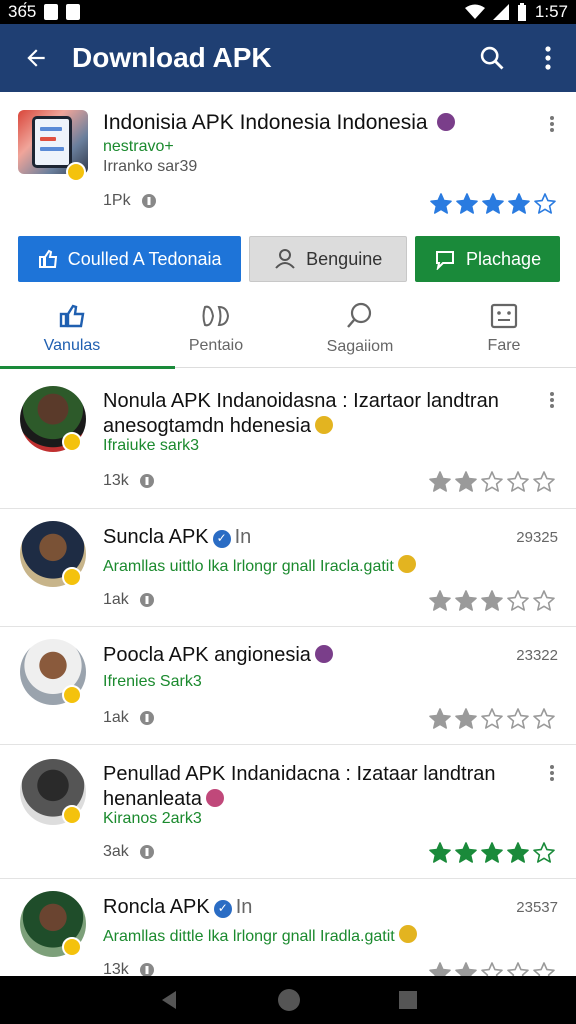  Describe the element at coordinates (344, 258) in the screenshot. I see `secondary-action-label: Benguine` at that location.